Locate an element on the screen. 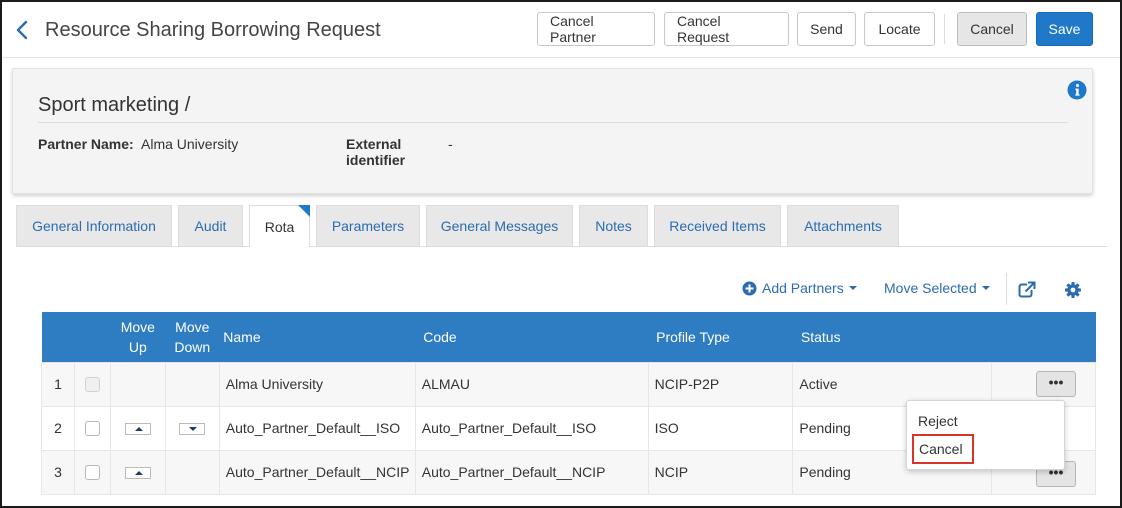 This screenshot has width=1122, height=508. record-title: Sport marketing / is located at coordinates (114, 105).